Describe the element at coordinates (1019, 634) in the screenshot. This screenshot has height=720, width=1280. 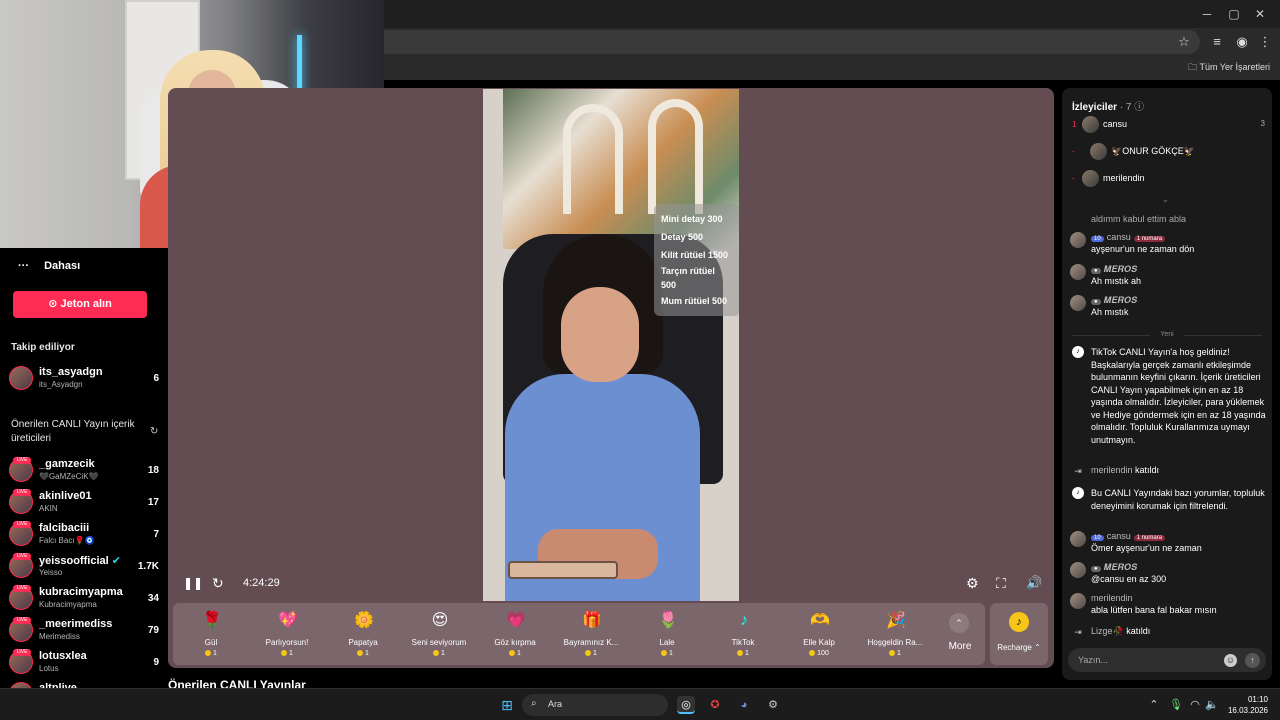
I see `recharge-button: ♪ Recharge ⌃` at that location.